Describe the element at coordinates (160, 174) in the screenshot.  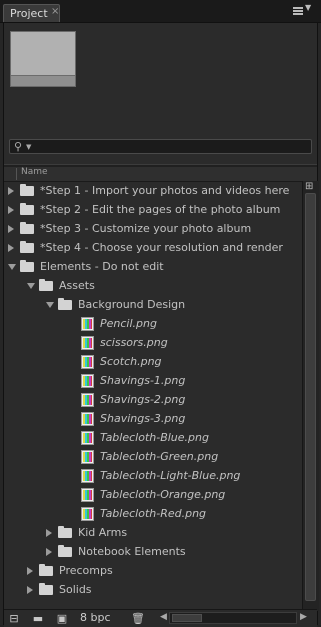
I see `column-header: Name` at that location.